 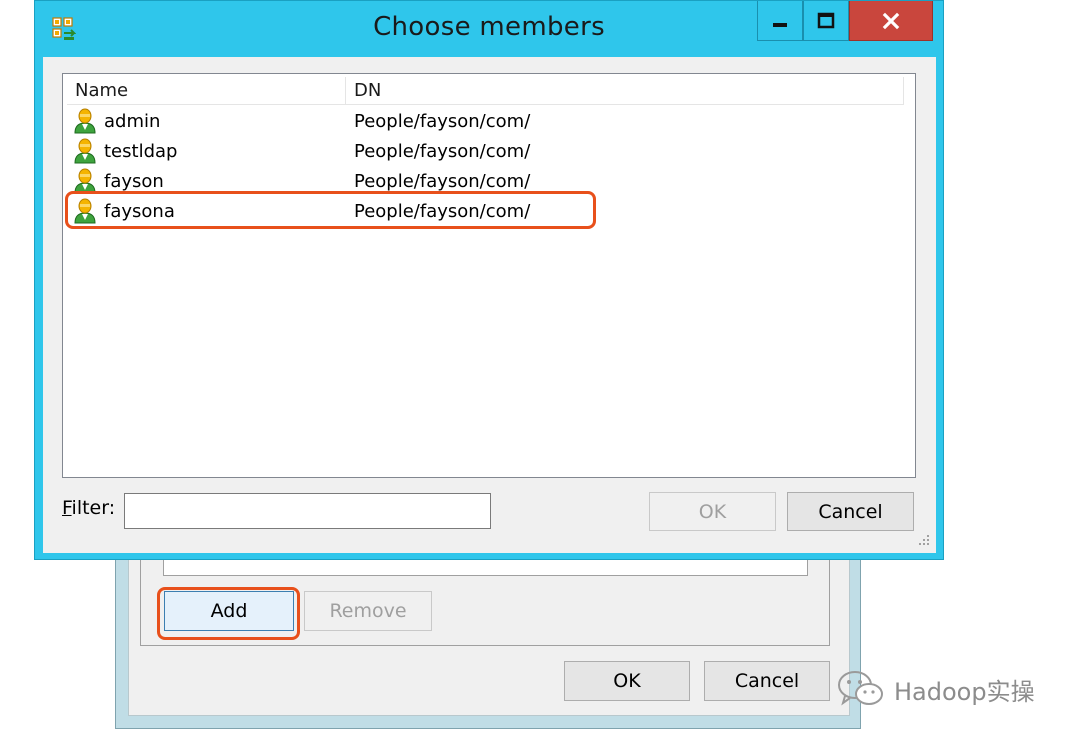 I want to click on resize-grip-icon, so click(x=923, y=540).